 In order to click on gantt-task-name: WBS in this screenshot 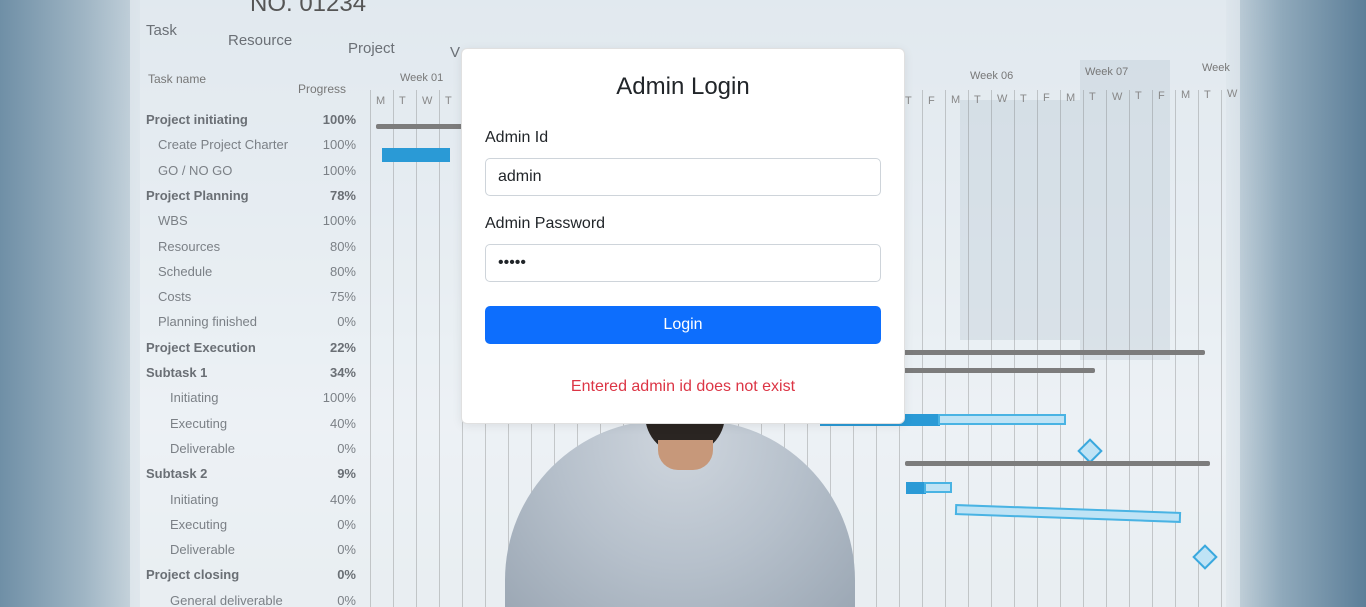, I will do `click(173, 221)`.